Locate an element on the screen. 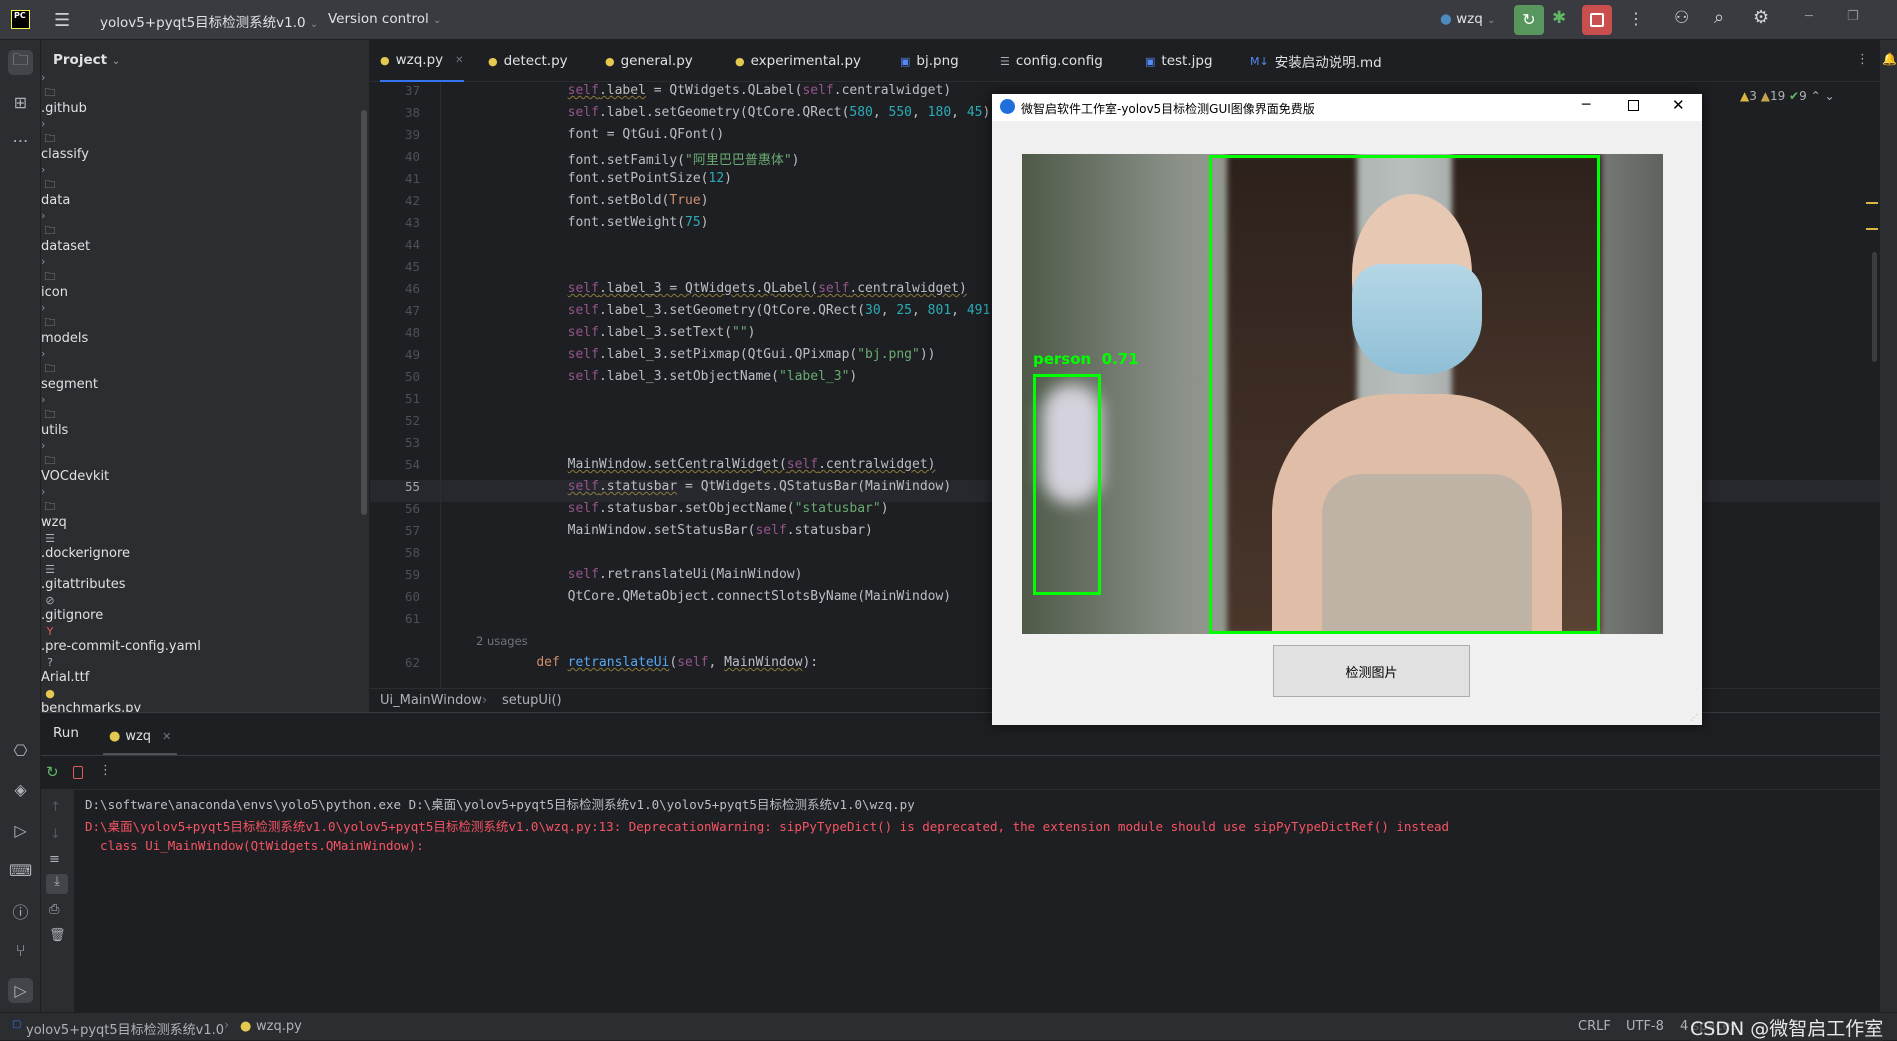  stop-button is located at coordinates (1597, 20).